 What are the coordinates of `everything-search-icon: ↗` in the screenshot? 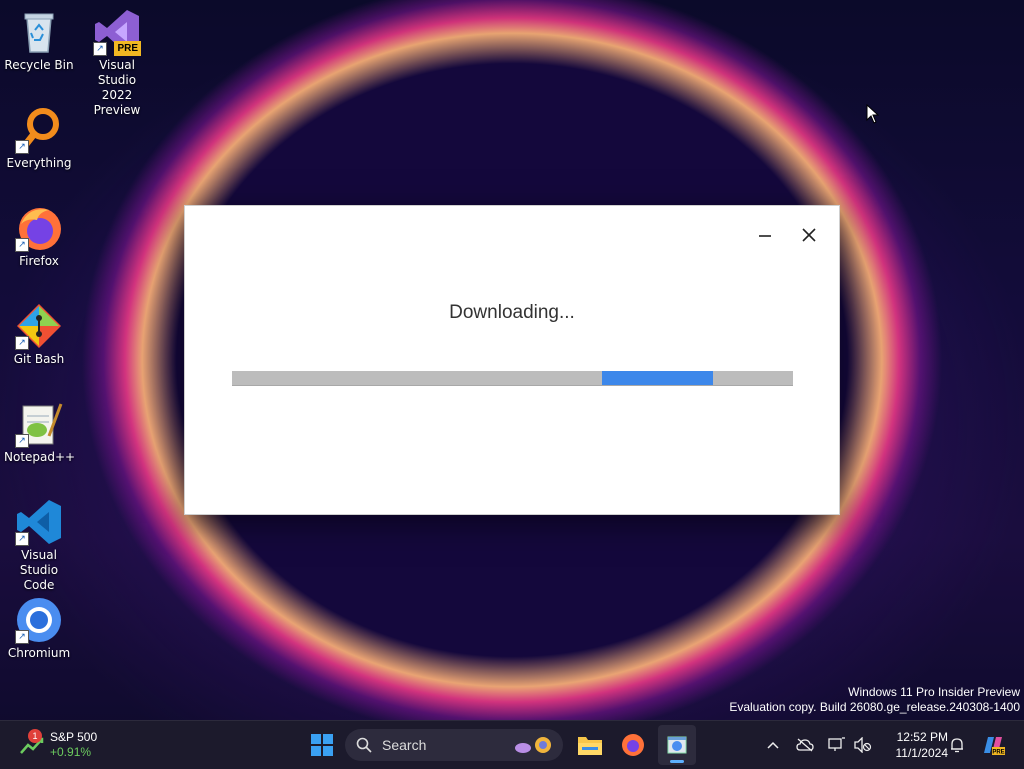 It's located at (39, 130).